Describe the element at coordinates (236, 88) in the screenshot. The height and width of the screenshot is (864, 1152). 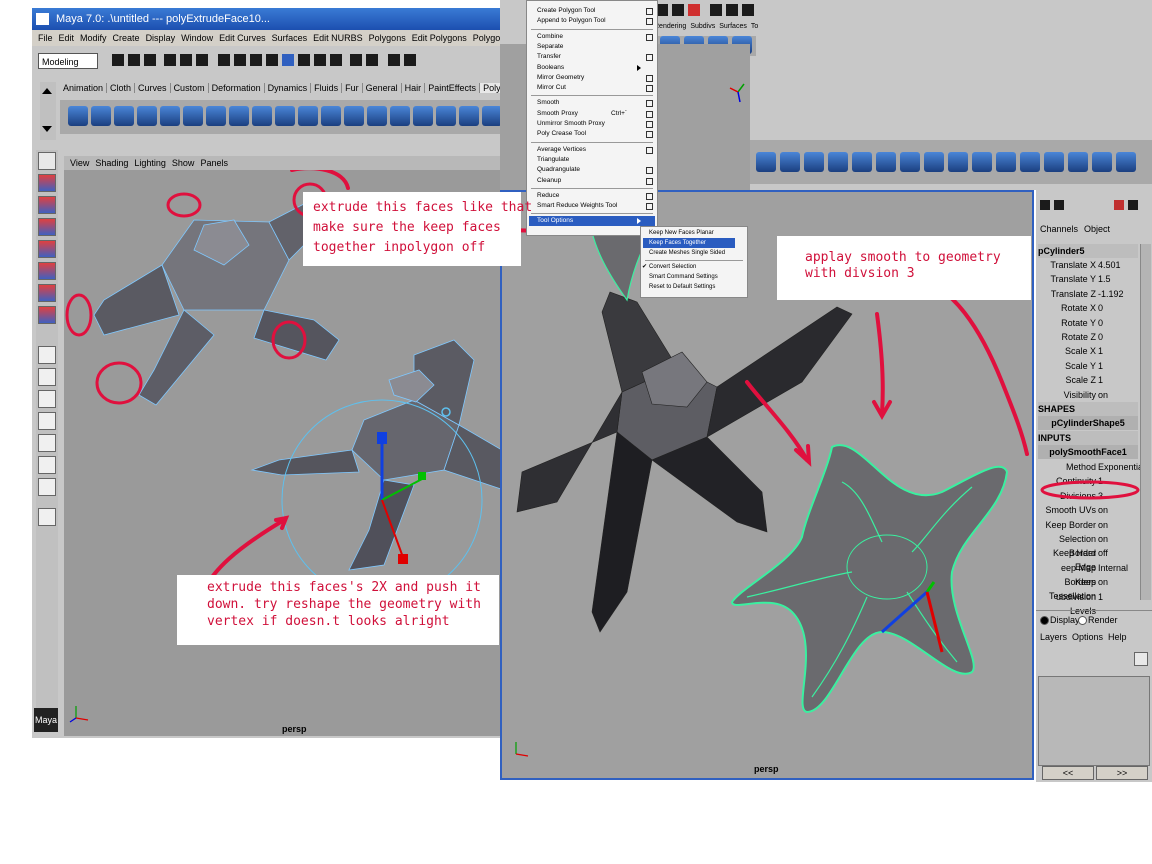
I see `shelf-tab-deformation: Deformation` at that location.